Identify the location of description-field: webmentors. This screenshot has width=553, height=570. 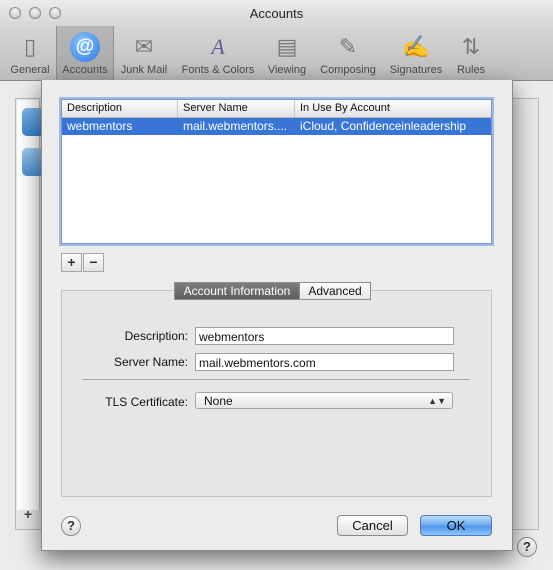
(324, 336).